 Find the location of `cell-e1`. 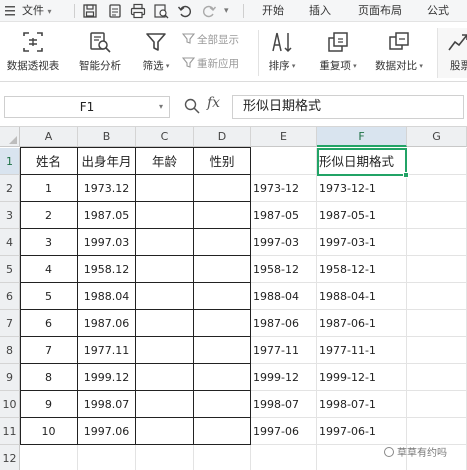

cell-e1 is located at coordinates (284, 161).